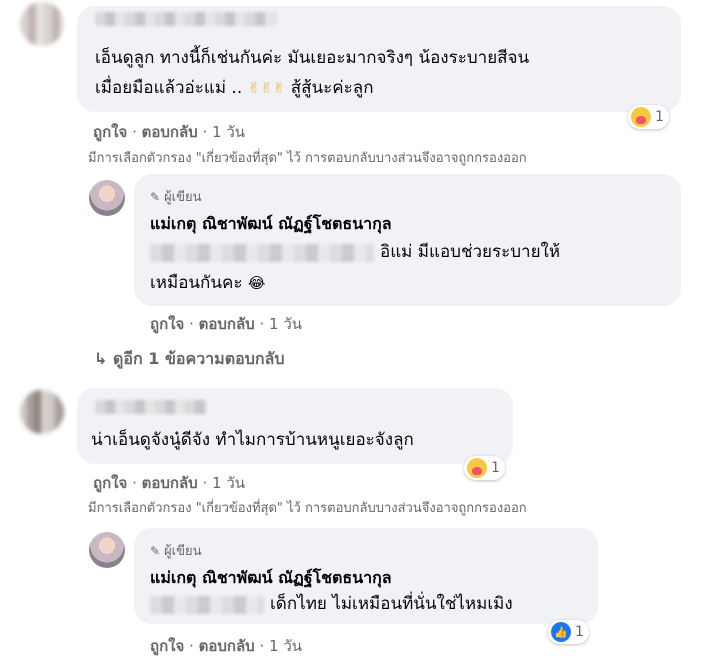 The width and height of the screenshot is (711, 667). I want to click on reply-text: เหมือนกันคะ, so click(196, 283).